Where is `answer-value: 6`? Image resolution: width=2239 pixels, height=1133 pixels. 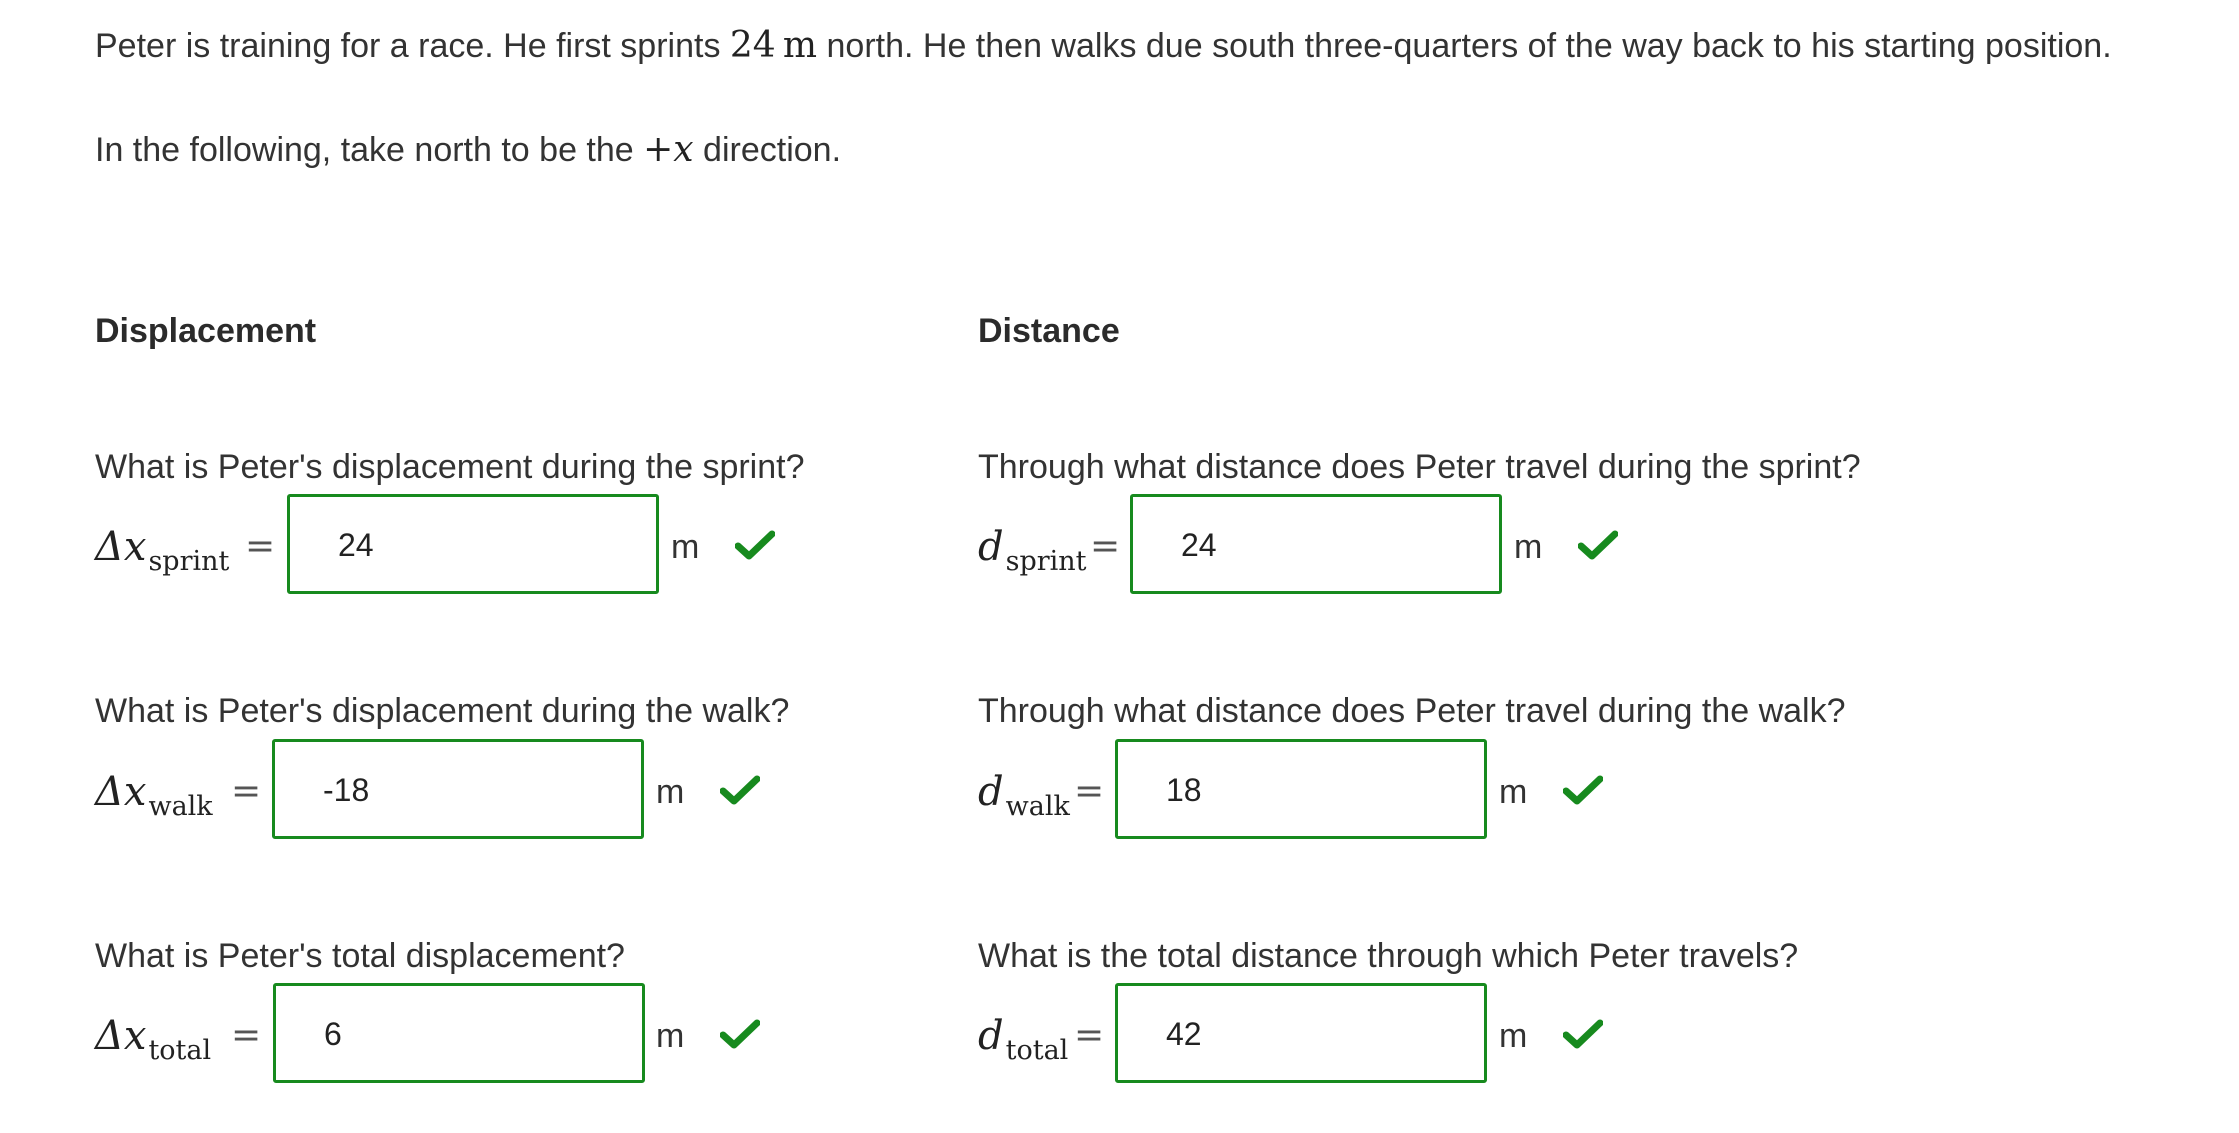
answer-value: 6 is located at coordinates (333, 1034).